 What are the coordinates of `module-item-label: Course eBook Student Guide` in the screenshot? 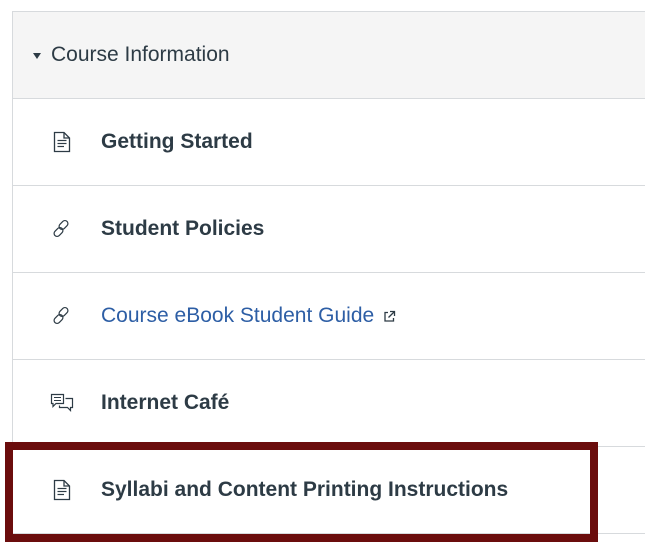 It's located at (237, 316).